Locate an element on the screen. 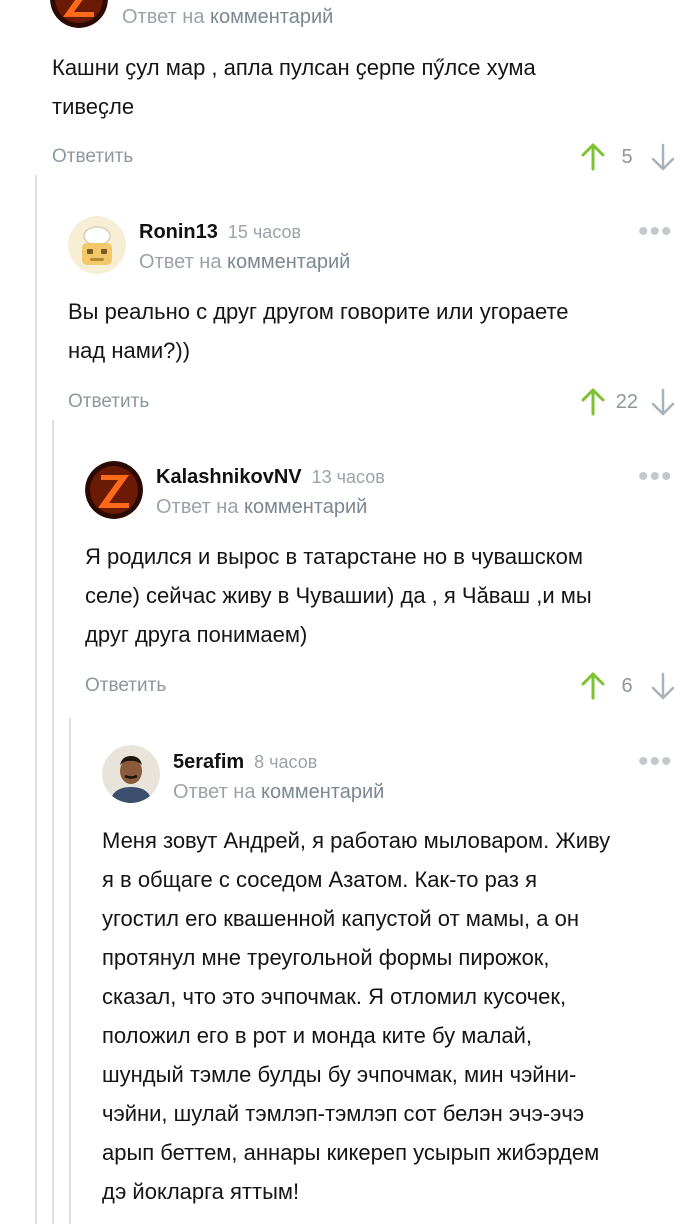  vote-widget: 22 is located at coordinates (628, 402).